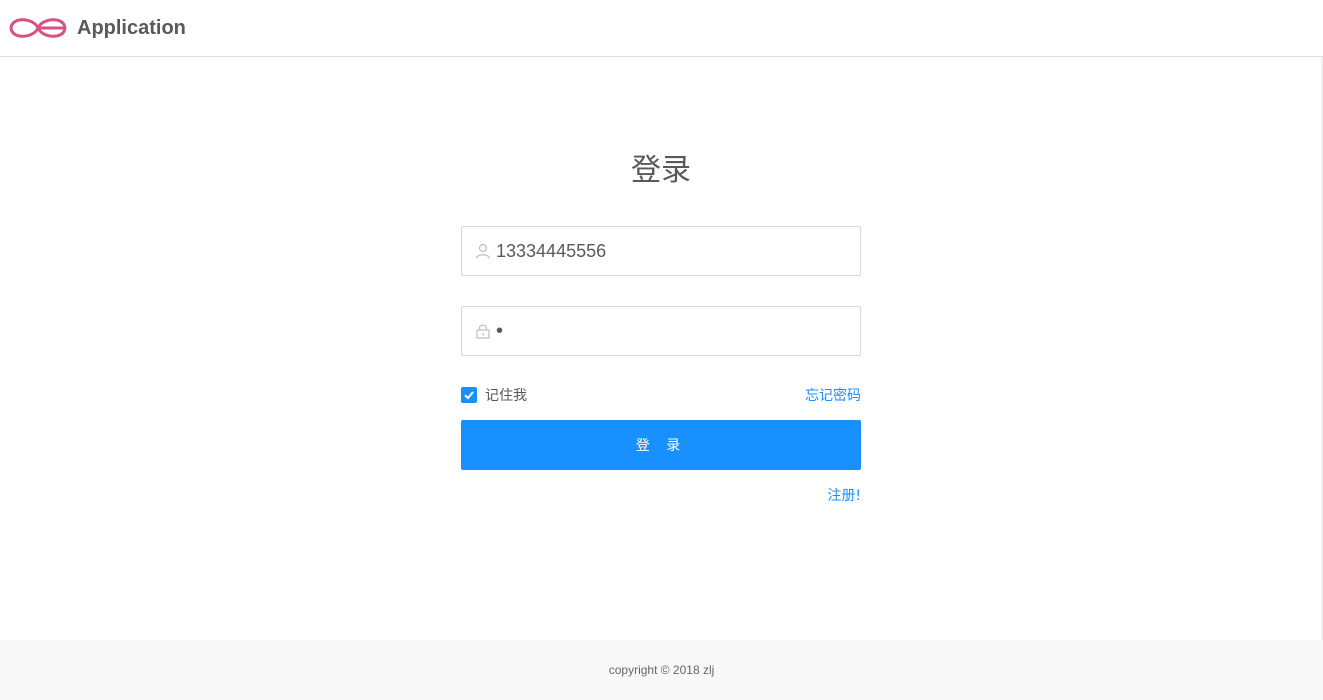  I want to click on copyright-text: copyright © 2018 zlj, so click(661, 670).